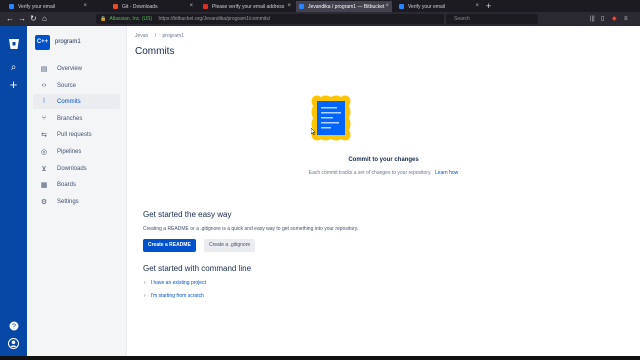 This screenshot has width=640, height=360. What do you see at coordinates (602, 19) in the screenshot?
I see `sidebar-toggle-icon: ▯` at bounding box center [602, 19].